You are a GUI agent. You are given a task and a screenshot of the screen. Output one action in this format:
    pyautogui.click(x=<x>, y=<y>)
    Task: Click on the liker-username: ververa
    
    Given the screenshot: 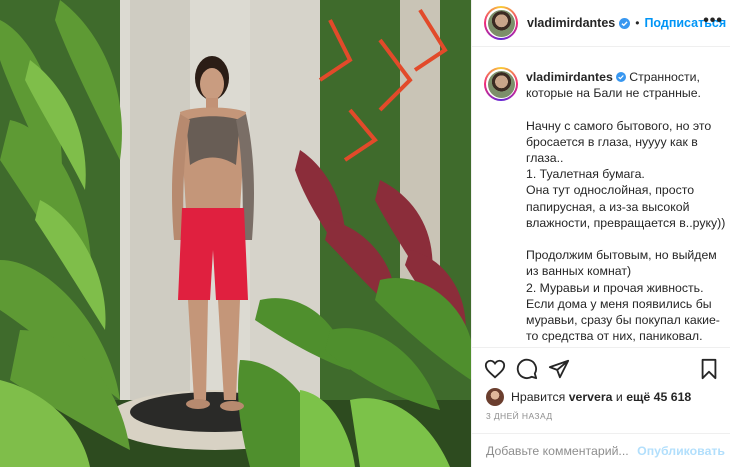 What is the action you would take?
    pyautogui.click(x=591, y=397)
    